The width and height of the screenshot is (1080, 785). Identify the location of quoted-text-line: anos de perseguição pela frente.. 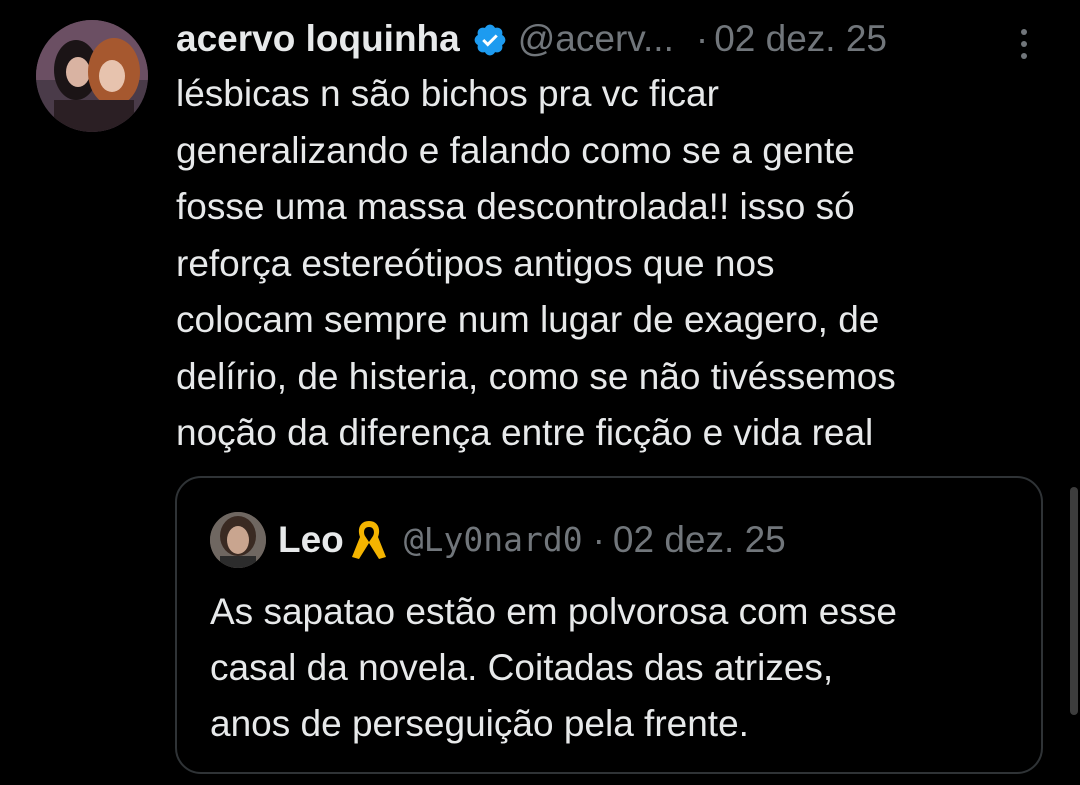
(479, 723).